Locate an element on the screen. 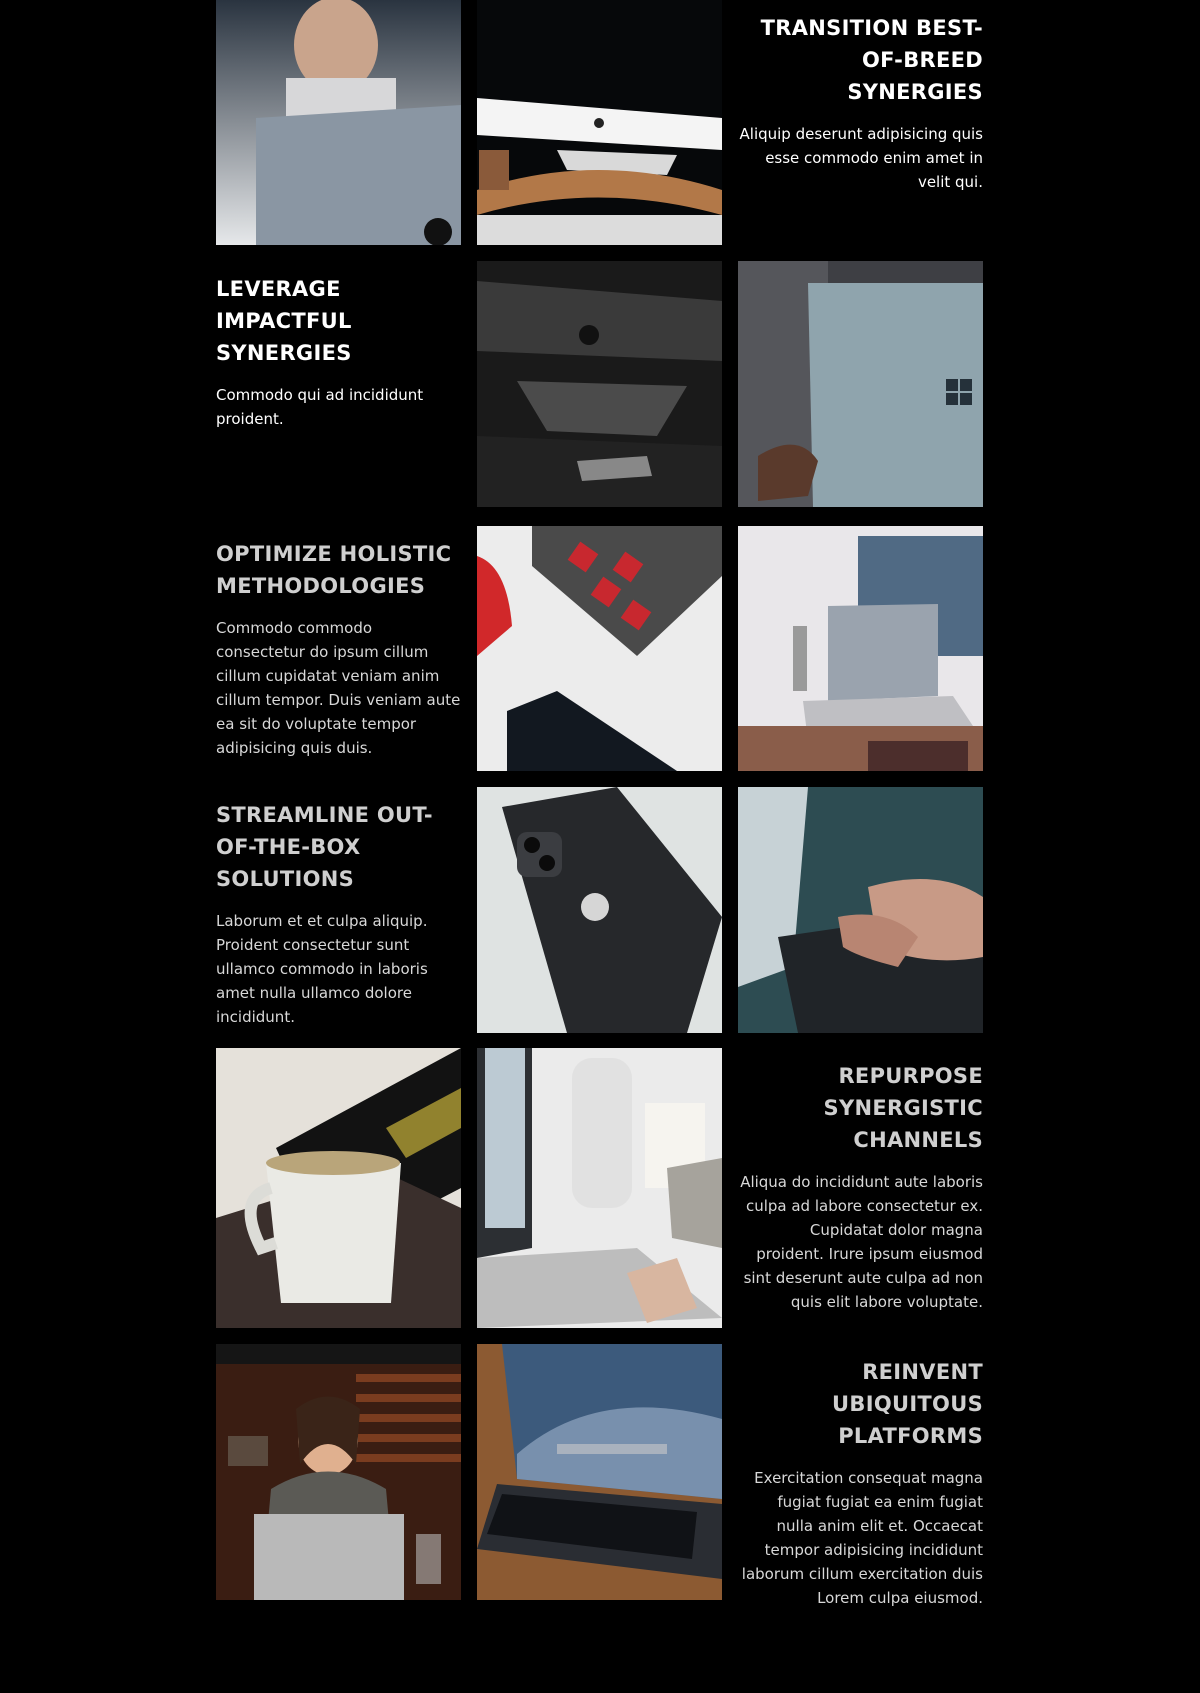 The height and width of the screenshot is (1693, 1200). photo-typing-hands is located at coordinates (860, 910).